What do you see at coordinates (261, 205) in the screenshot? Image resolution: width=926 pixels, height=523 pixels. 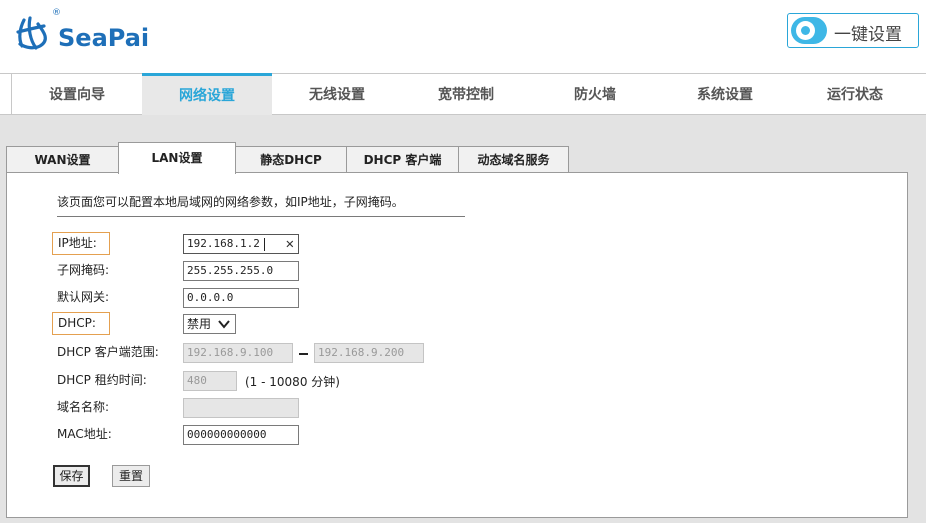 I see `page-description: 该页面您可以配置本地局域网的网络参数，如IP地址，子网掩码。` at bounding box center [261, 205].